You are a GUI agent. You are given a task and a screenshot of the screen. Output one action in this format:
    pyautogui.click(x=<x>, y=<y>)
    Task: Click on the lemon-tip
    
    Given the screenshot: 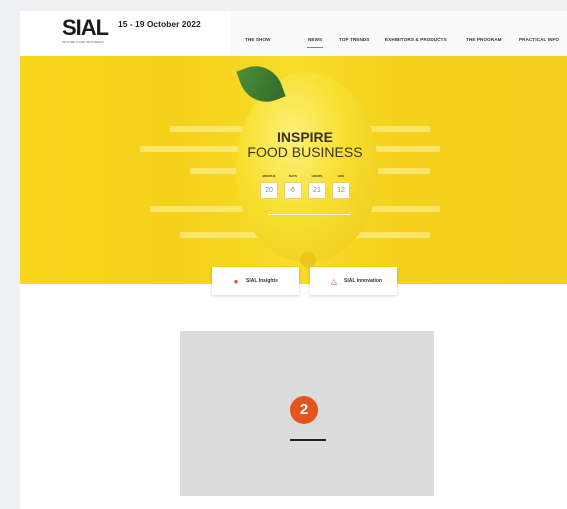 What is the action you would take?
    pyautogui.click(x=308, y=260)
    